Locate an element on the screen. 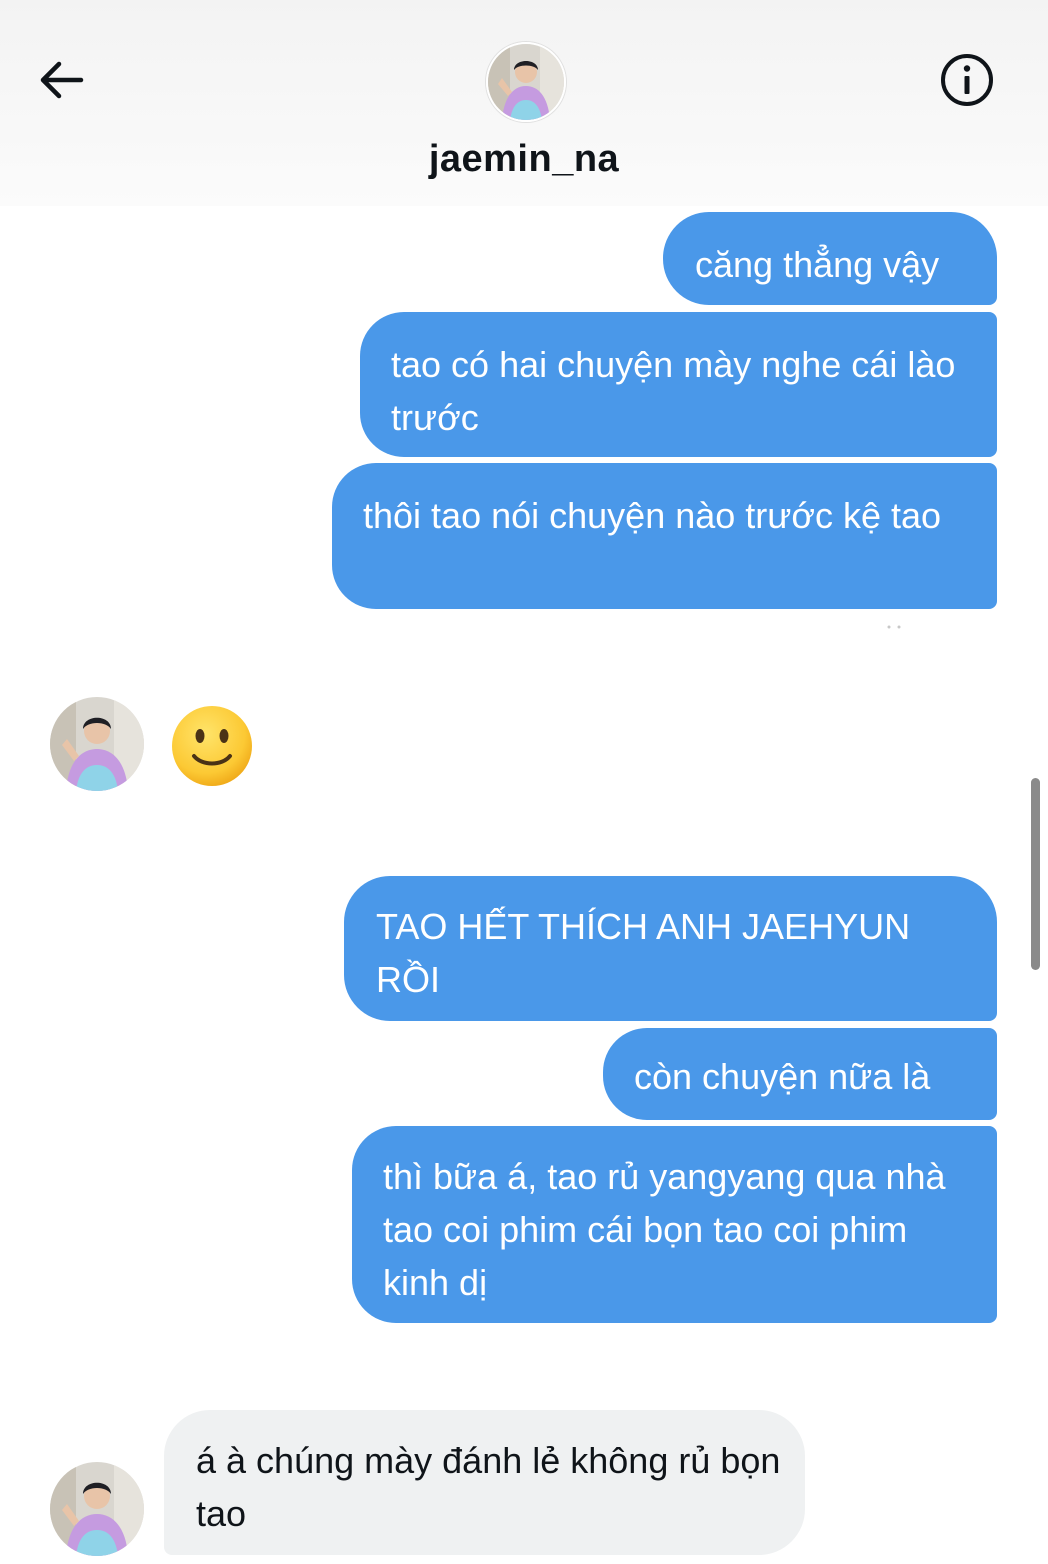  conversation-header: jaemin_na is located at coordinates (524, 103).